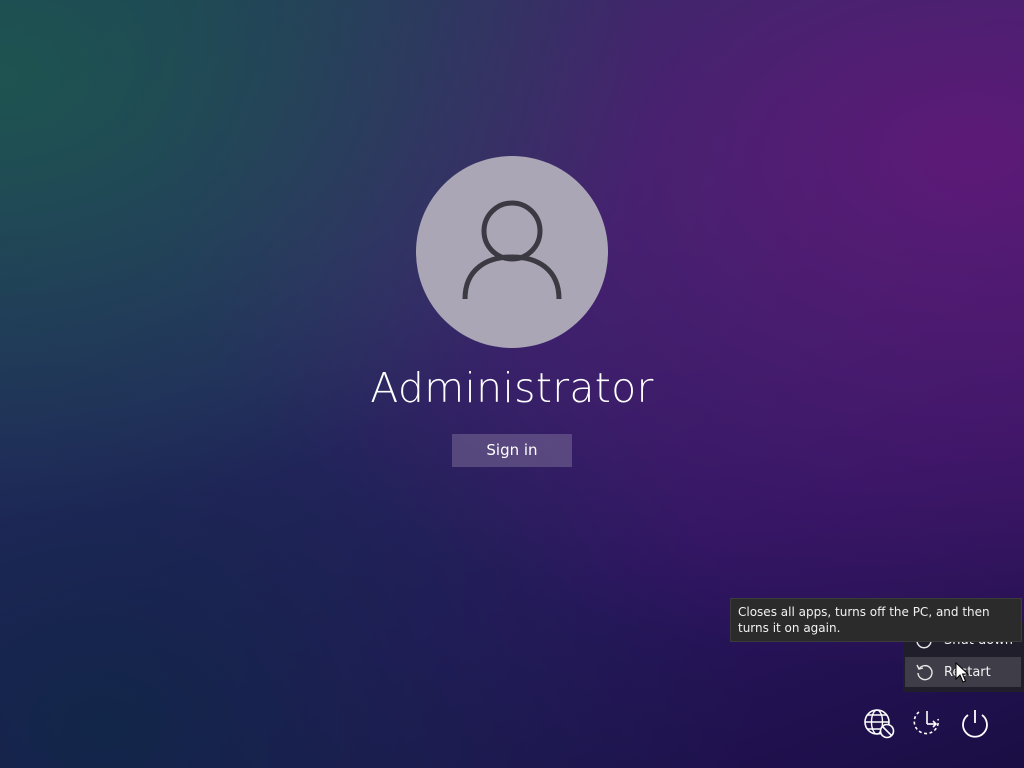 This screenshot has height=768, width=1024. I want to click on user-avatar, so click(512, 252).